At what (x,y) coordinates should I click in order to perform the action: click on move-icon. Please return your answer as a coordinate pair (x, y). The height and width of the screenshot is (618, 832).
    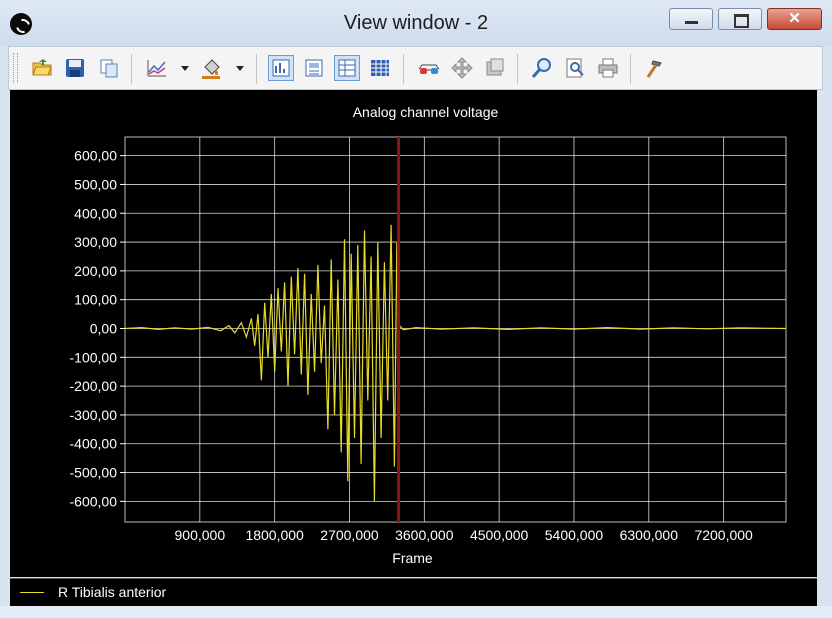
    Looking at the image, I should click on (462, 68).